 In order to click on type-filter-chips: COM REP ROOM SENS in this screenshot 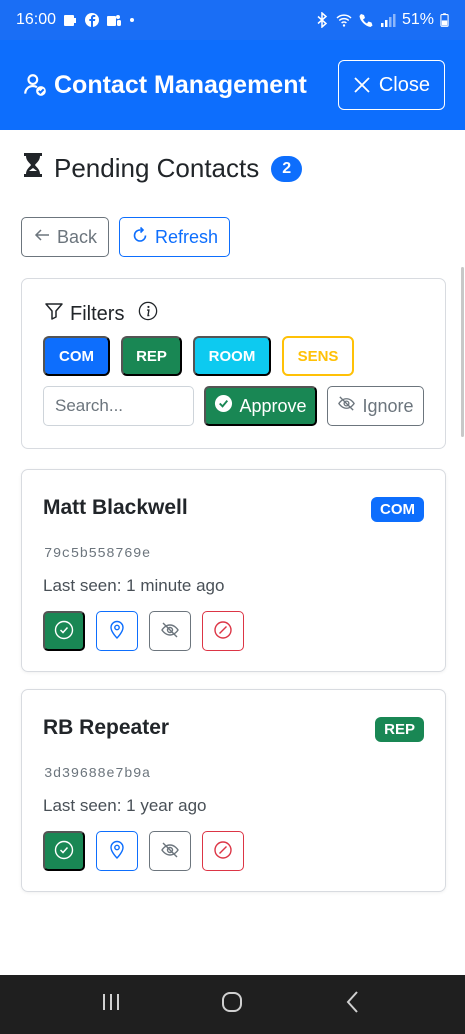, I will do `click(198, 356)`.